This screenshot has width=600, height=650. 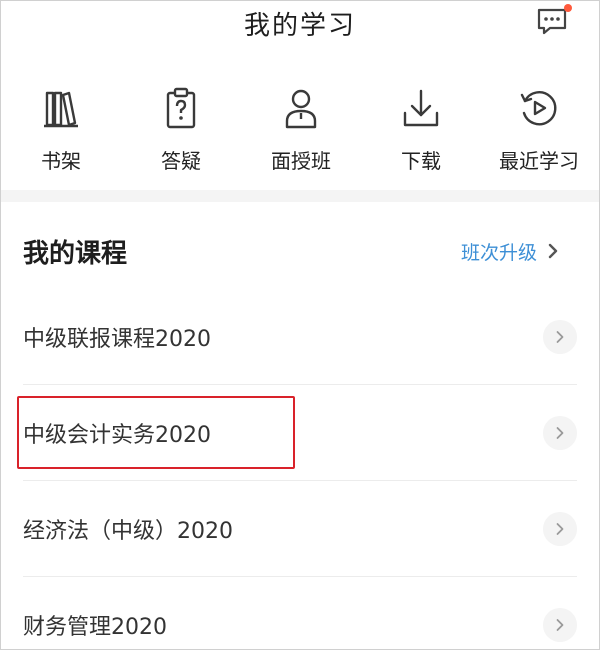 I want to click on course-title: 中级会计实务2020, so click(x=117, y=435).